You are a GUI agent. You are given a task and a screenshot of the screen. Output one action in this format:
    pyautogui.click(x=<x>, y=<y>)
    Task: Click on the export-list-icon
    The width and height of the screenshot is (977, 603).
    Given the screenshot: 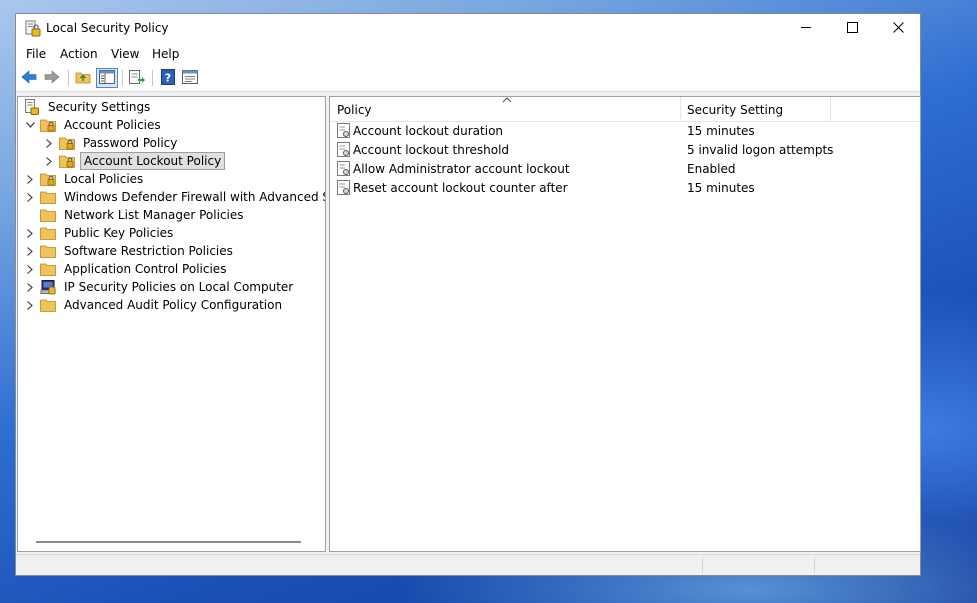 What is the action you would take?
    pyautogui.click(x=137, y=78)
    